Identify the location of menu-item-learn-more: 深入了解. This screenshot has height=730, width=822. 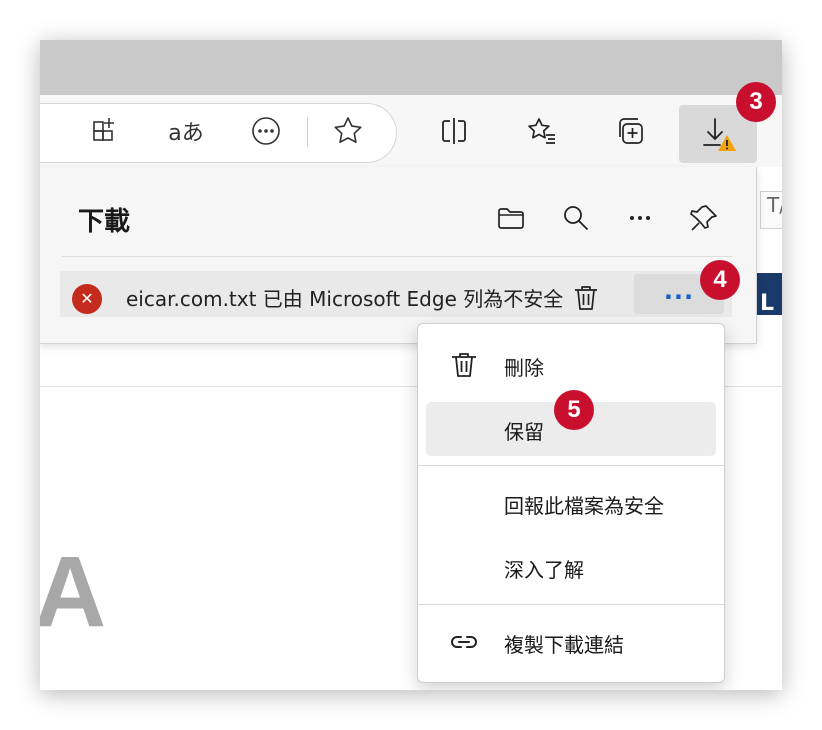
(571, 567).